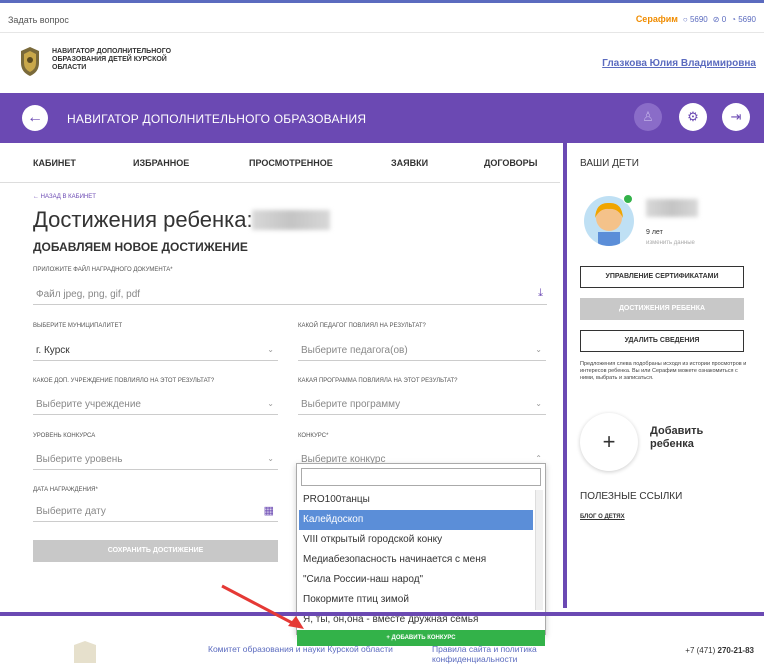 The width and height of the screenshot is (764, 664). I want to click on file-label: ПРИЛОЖИТЕ ФАЙЛ НАГРАДНОГО ДОКУМЕНТА*, so click(103, 270).